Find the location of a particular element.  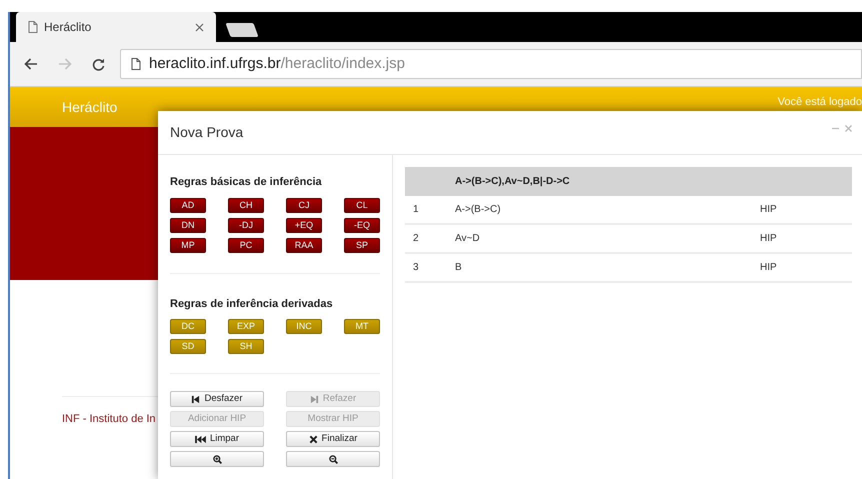

url-text: heraclito.inf.ufrgs.br/heraclito/index.jsp is located at coordinates (277, 64).